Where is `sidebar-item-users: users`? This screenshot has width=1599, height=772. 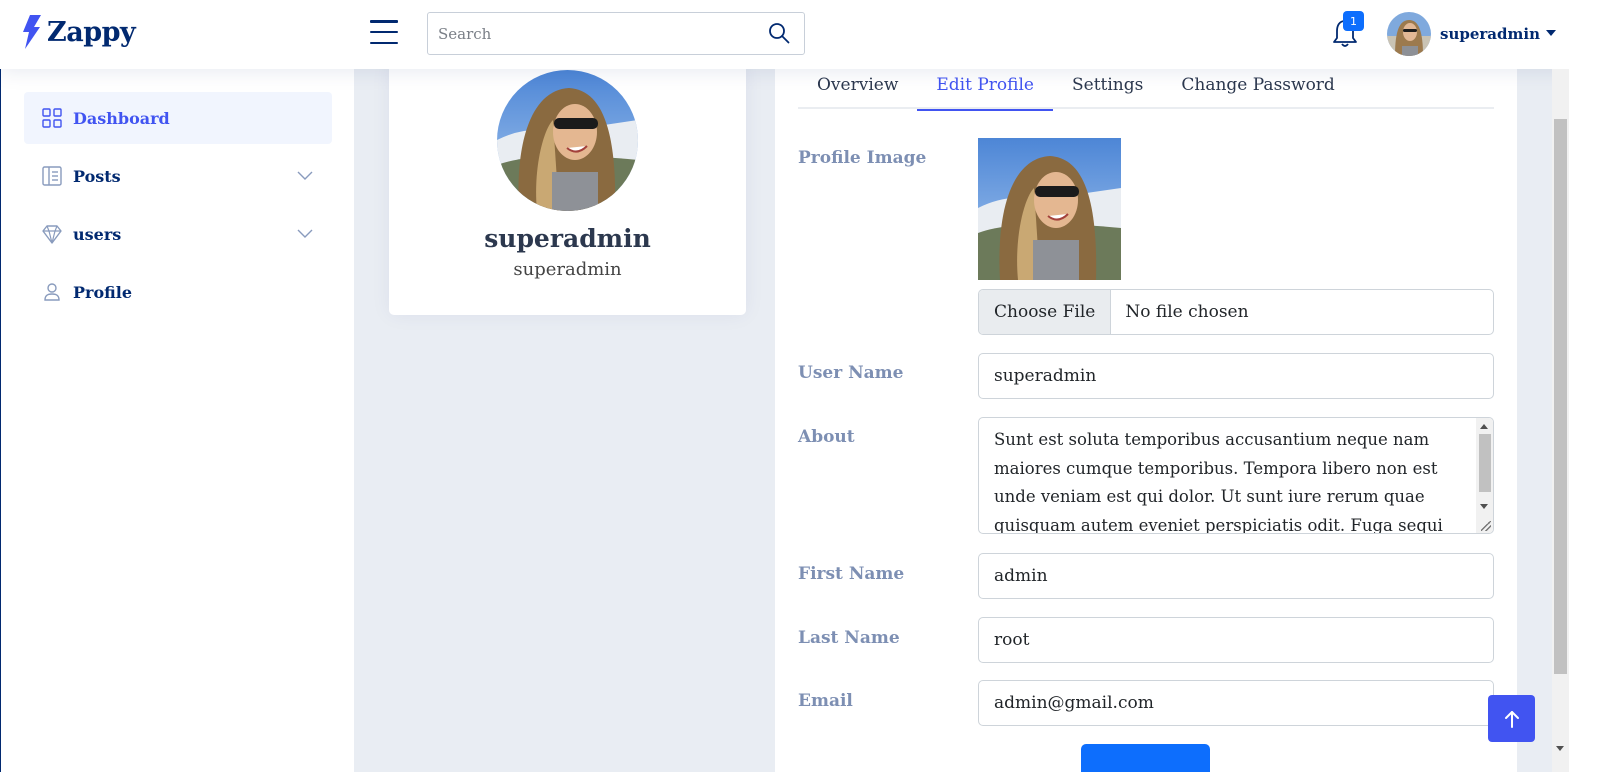
sidebar-item-users: users is located at coordinates (178, 234).